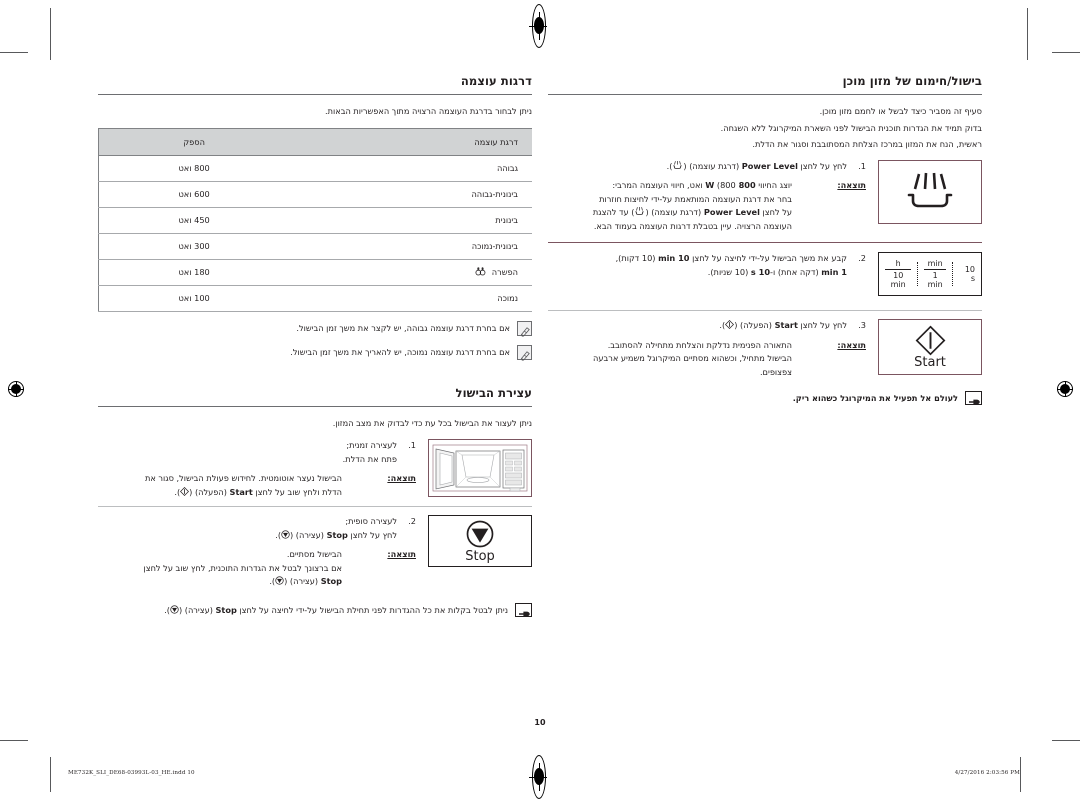 This screenshot has width=1080, height=799. Describe the element at coordinates (412, 521) in the screenshot. I see `step-number: 2.` at that location.